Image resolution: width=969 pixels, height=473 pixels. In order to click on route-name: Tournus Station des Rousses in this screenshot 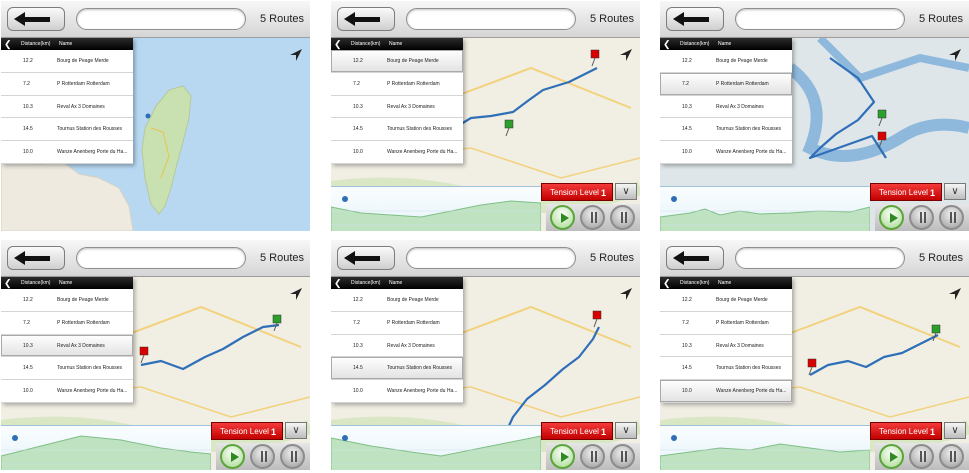, I will do `click(420, 368)`.